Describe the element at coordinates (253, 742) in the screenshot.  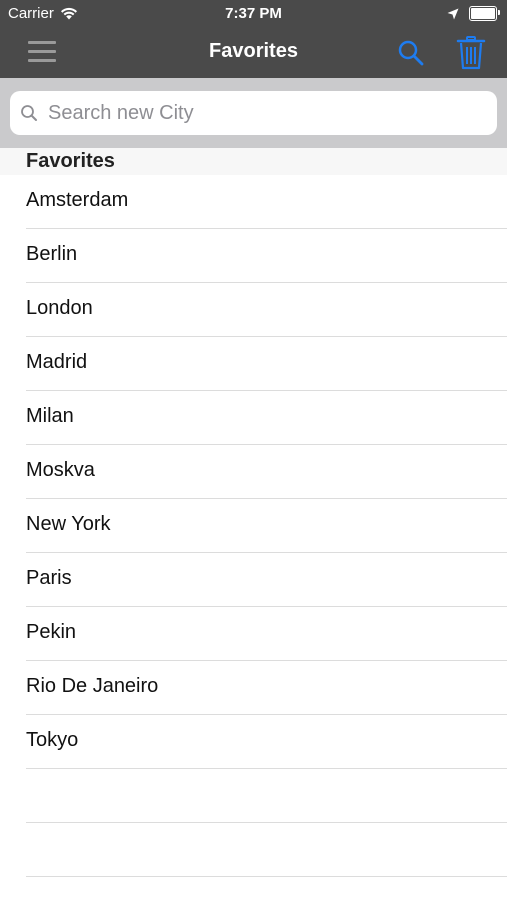
I see `list-item: Tokyo` at that location.